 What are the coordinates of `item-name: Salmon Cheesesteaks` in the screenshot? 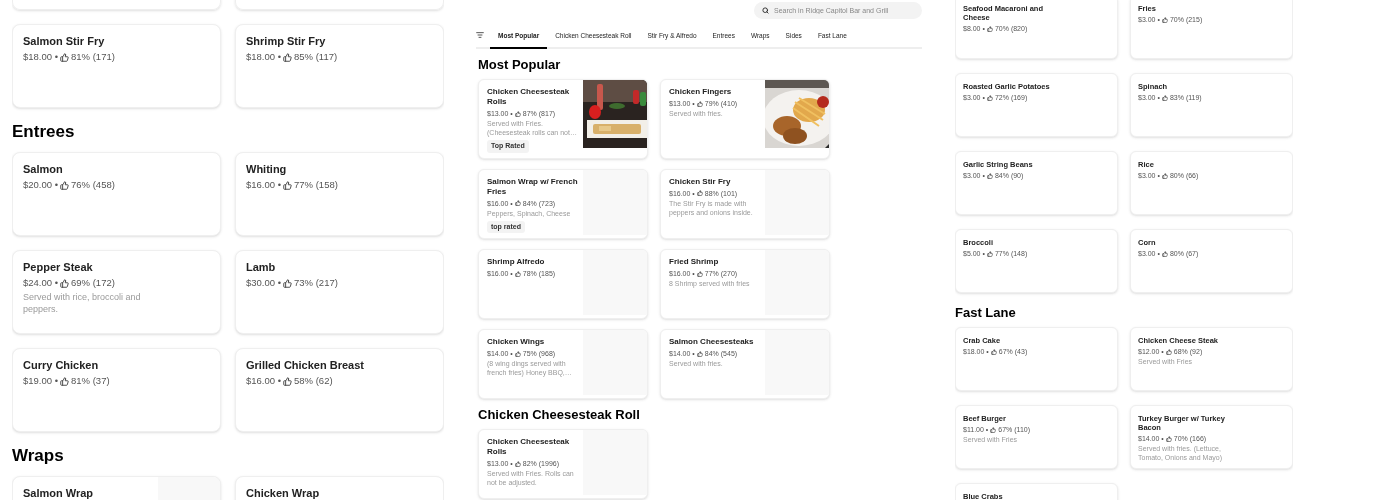 It's located at (711, 342).